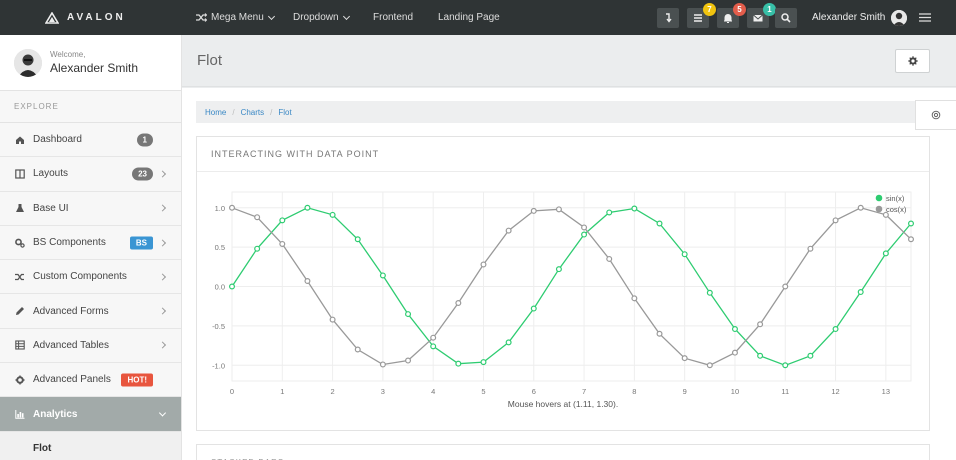  I want to click on sidebar-item-label: Layouts, so click(51, 174).